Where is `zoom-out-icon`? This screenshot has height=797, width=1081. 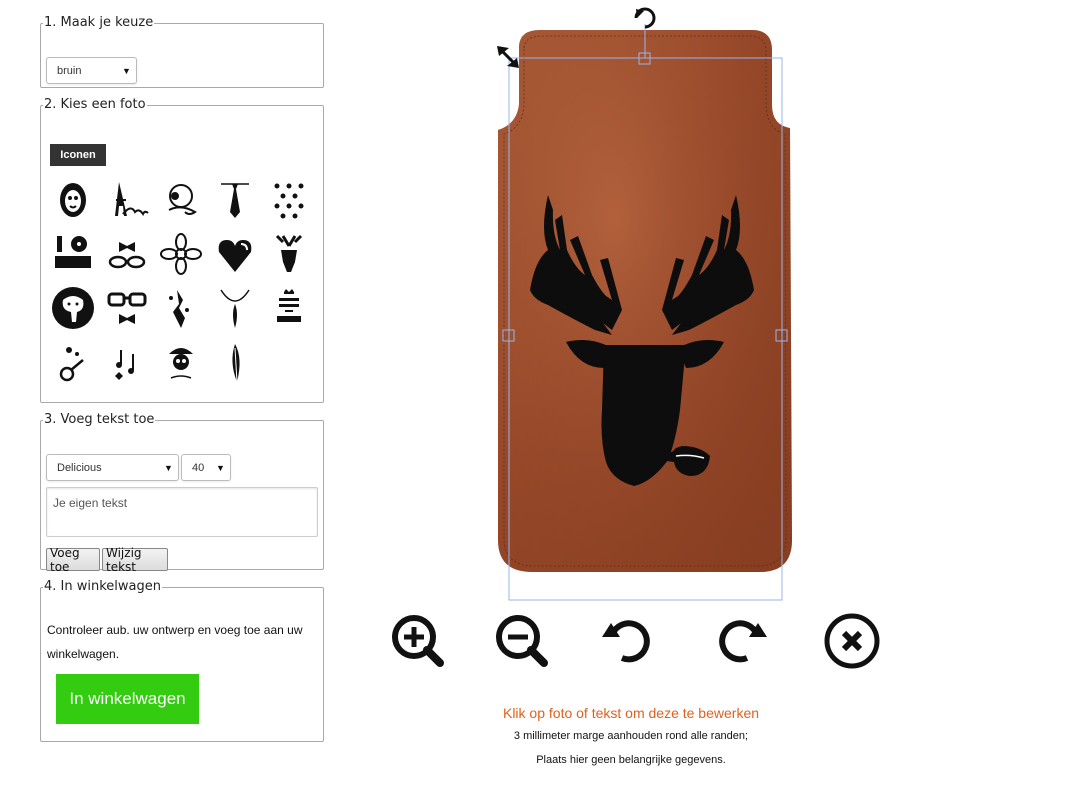
zoom-out-icon is located at coordinates (522, 641).